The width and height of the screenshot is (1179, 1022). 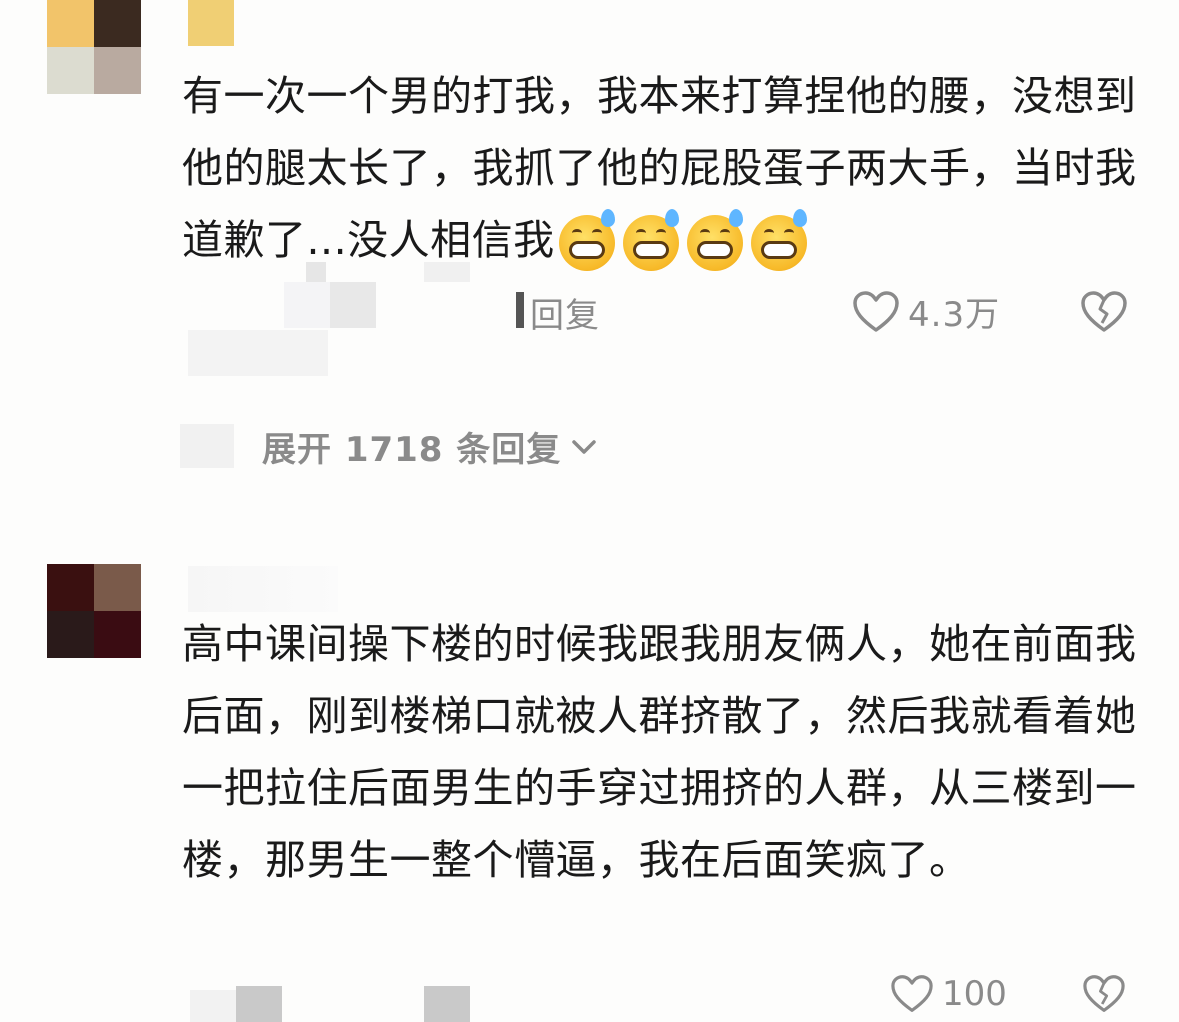 What do you see at coordinates (584, 446) in the screenshot?
I see `chevron-down-icon` at bounding box center [584, 446].